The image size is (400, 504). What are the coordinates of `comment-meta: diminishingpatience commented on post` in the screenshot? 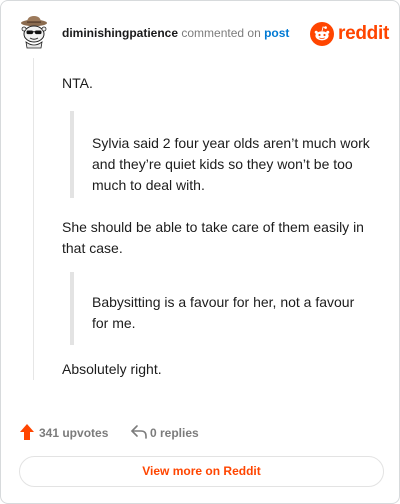 It's located at (175, 33).